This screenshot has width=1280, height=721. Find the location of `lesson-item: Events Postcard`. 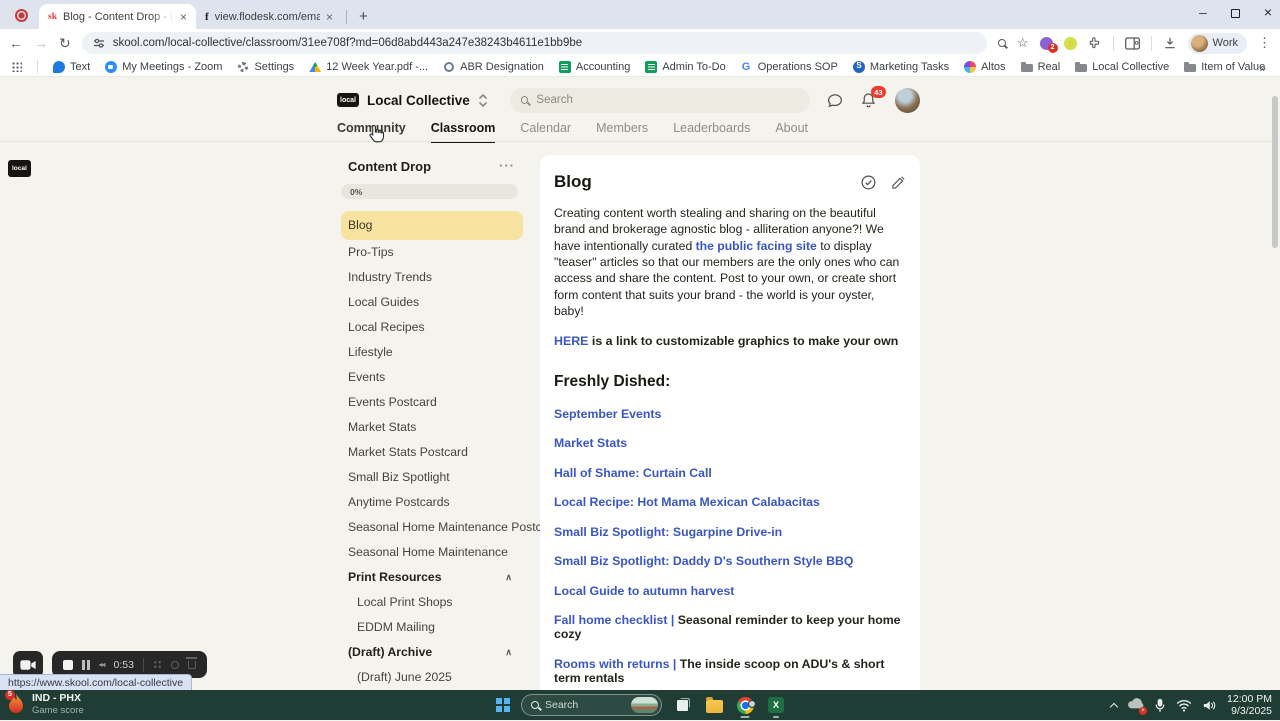

lesson-item: Events Postcard is located at coordinates (432, 402).